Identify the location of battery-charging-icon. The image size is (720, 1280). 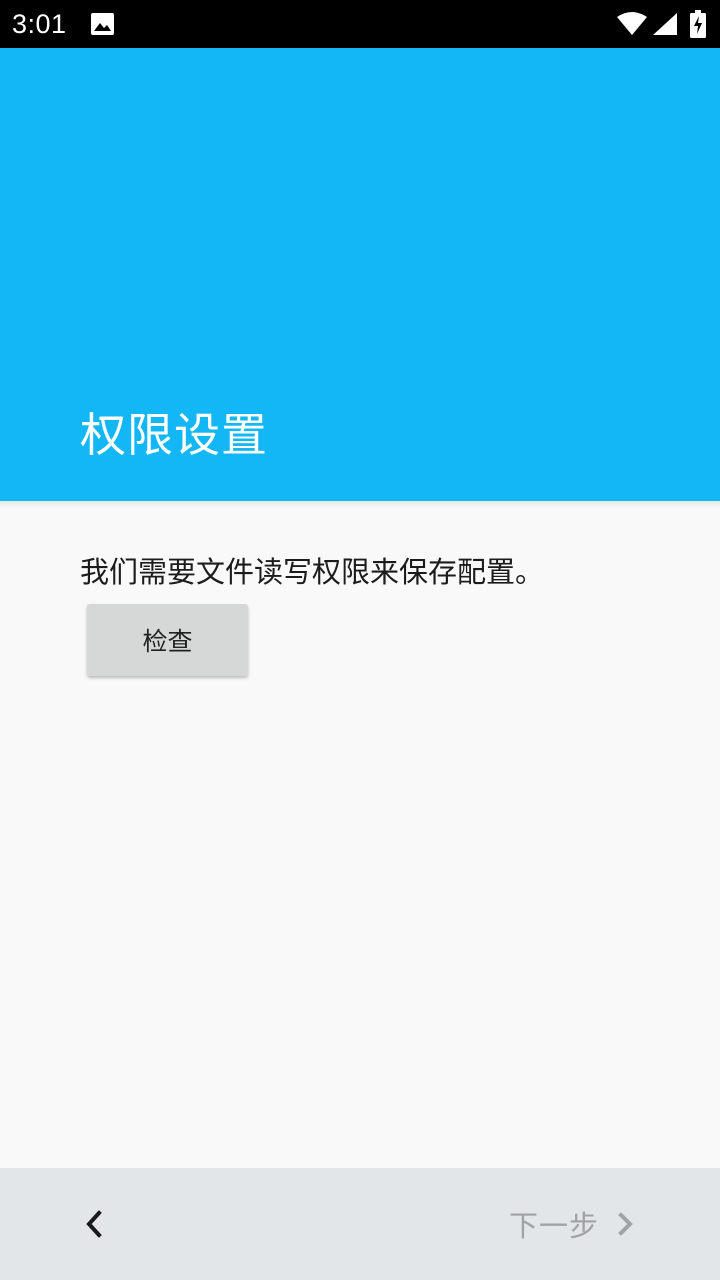
(698, 24).